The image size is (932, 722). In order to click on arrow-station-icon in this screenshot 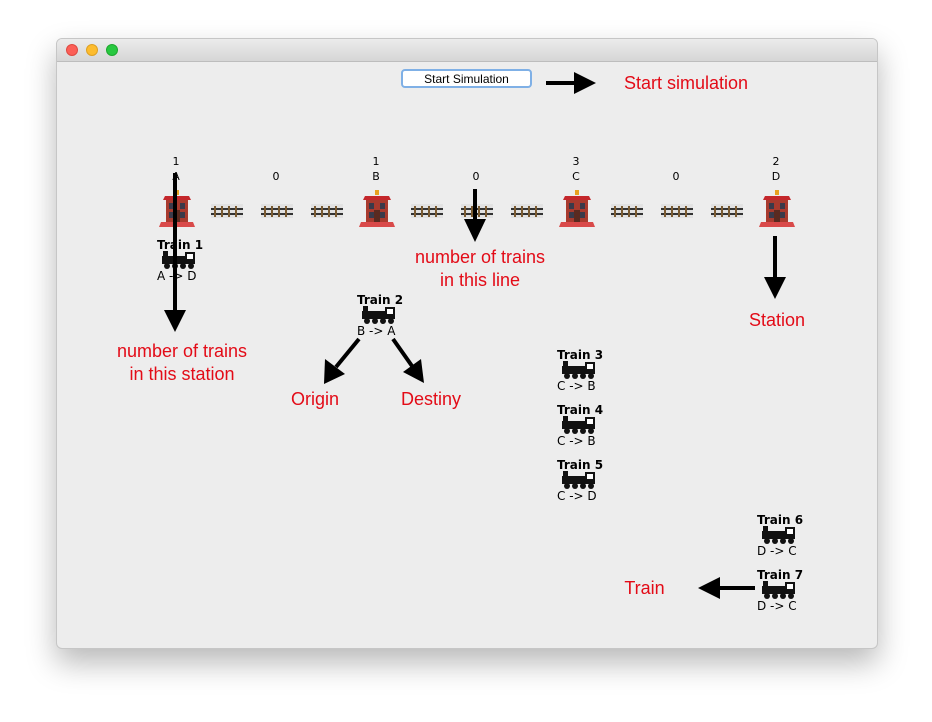, I will do `click(775, 267)`.